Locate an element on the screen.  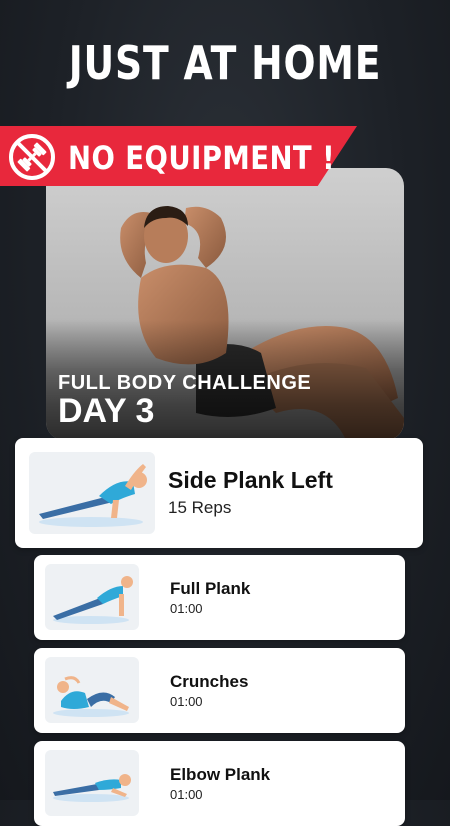
no-dumbbell-icon is located at coordinates (32, 157).